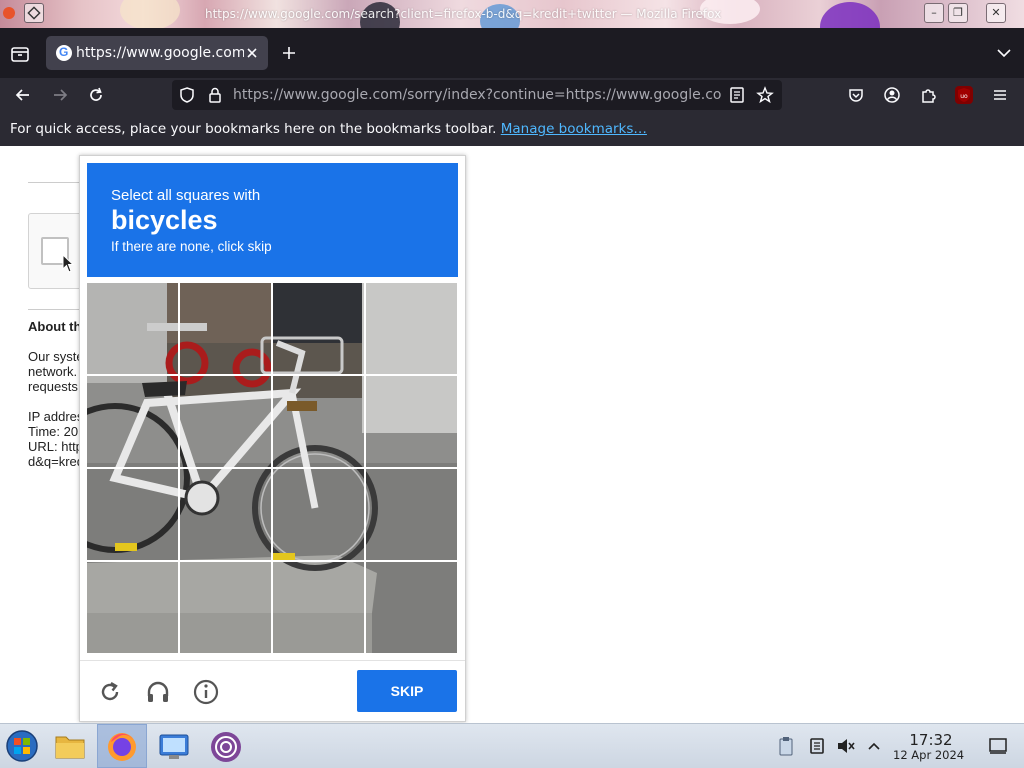  I want to click on tab-title: https://www.google.com/, so click(160, 53).